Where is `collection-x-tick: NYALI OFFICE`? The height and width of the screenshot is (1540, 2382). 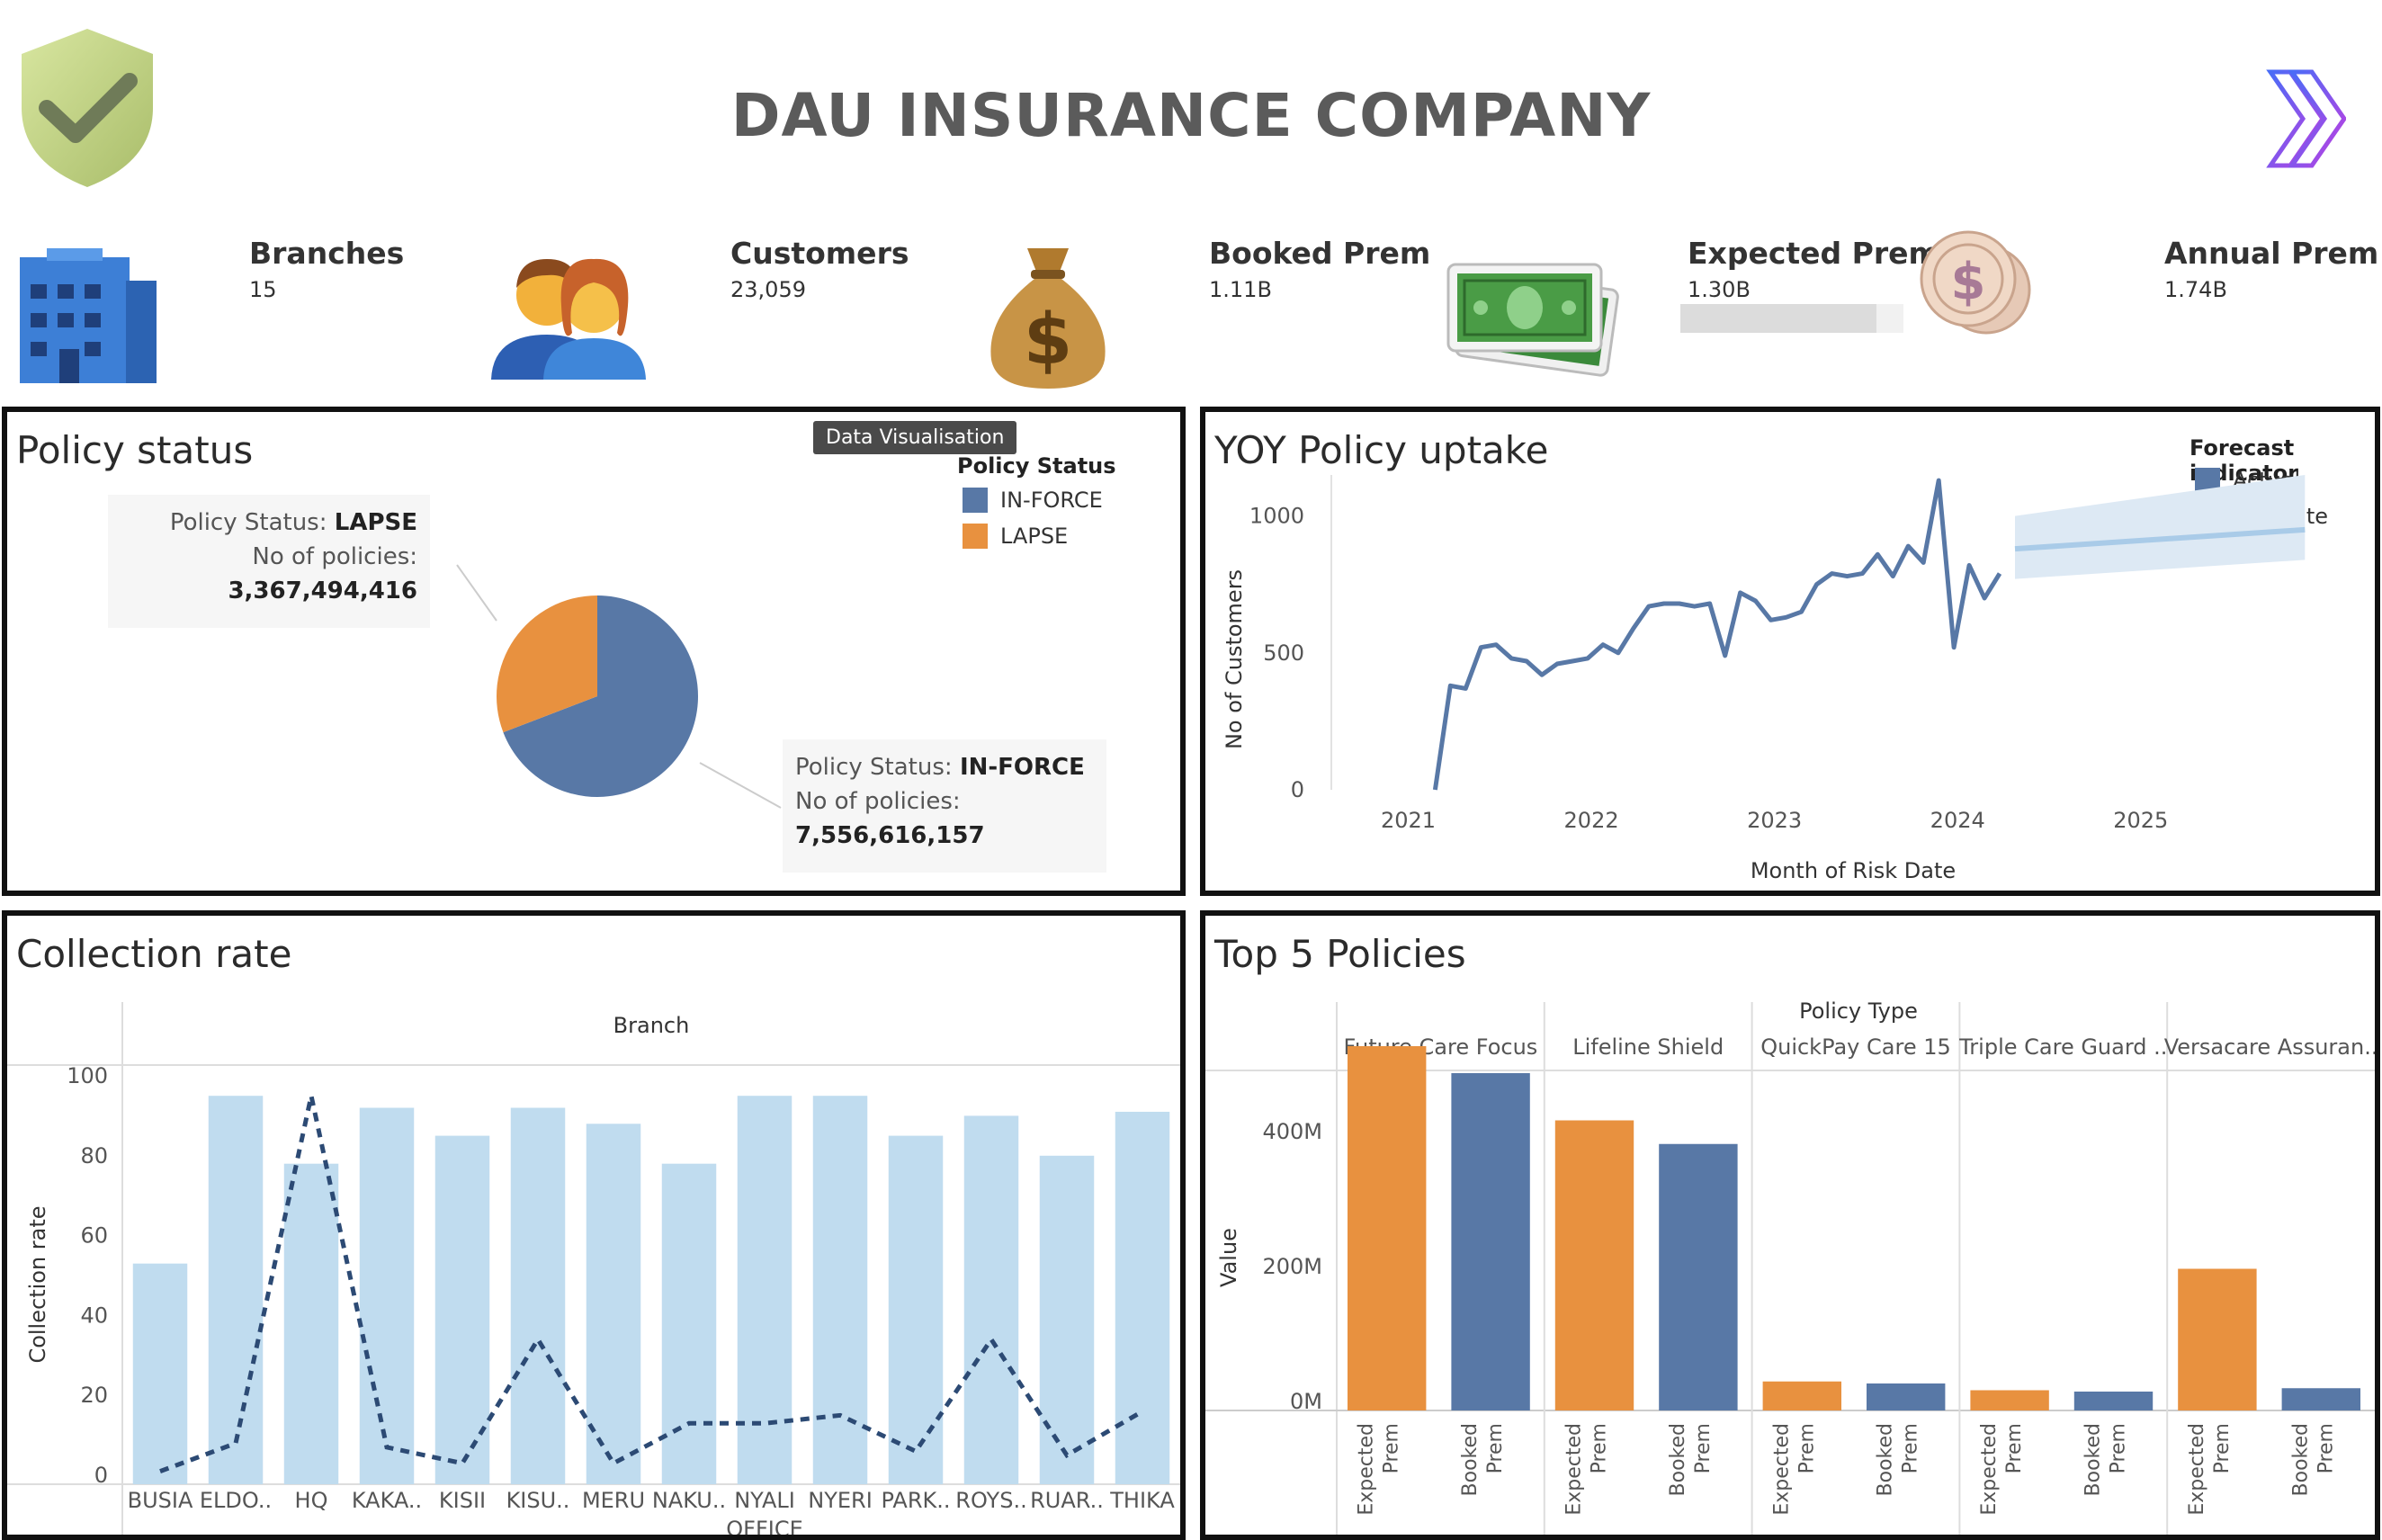 collection-x-tick: NYALI OFFICE is located at coordinates (765, 1512).